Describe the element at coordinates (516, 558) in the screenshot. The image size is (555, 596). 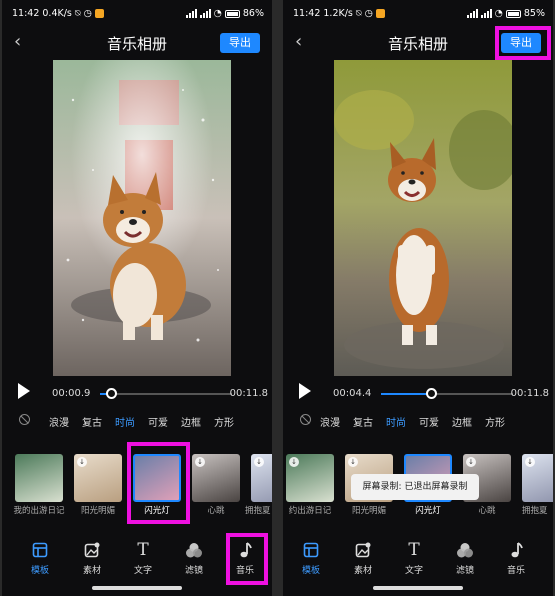
I see `tab-music: 音乐` at that location.